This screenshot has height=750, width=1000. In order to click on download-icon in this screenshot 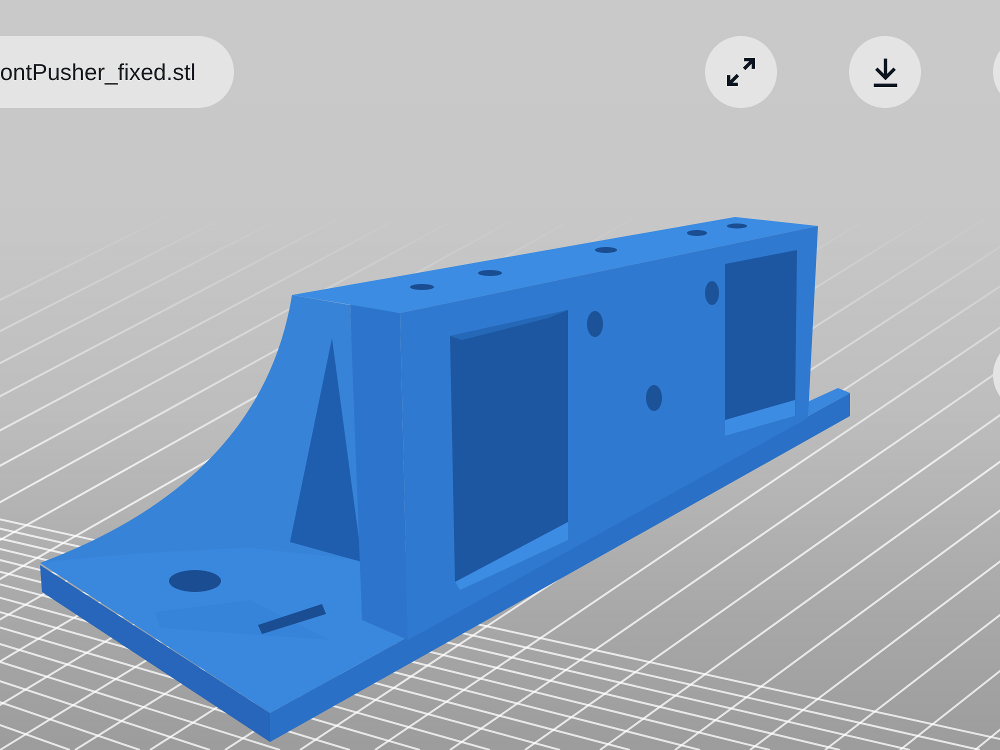, I will do `click(885, 72)`.